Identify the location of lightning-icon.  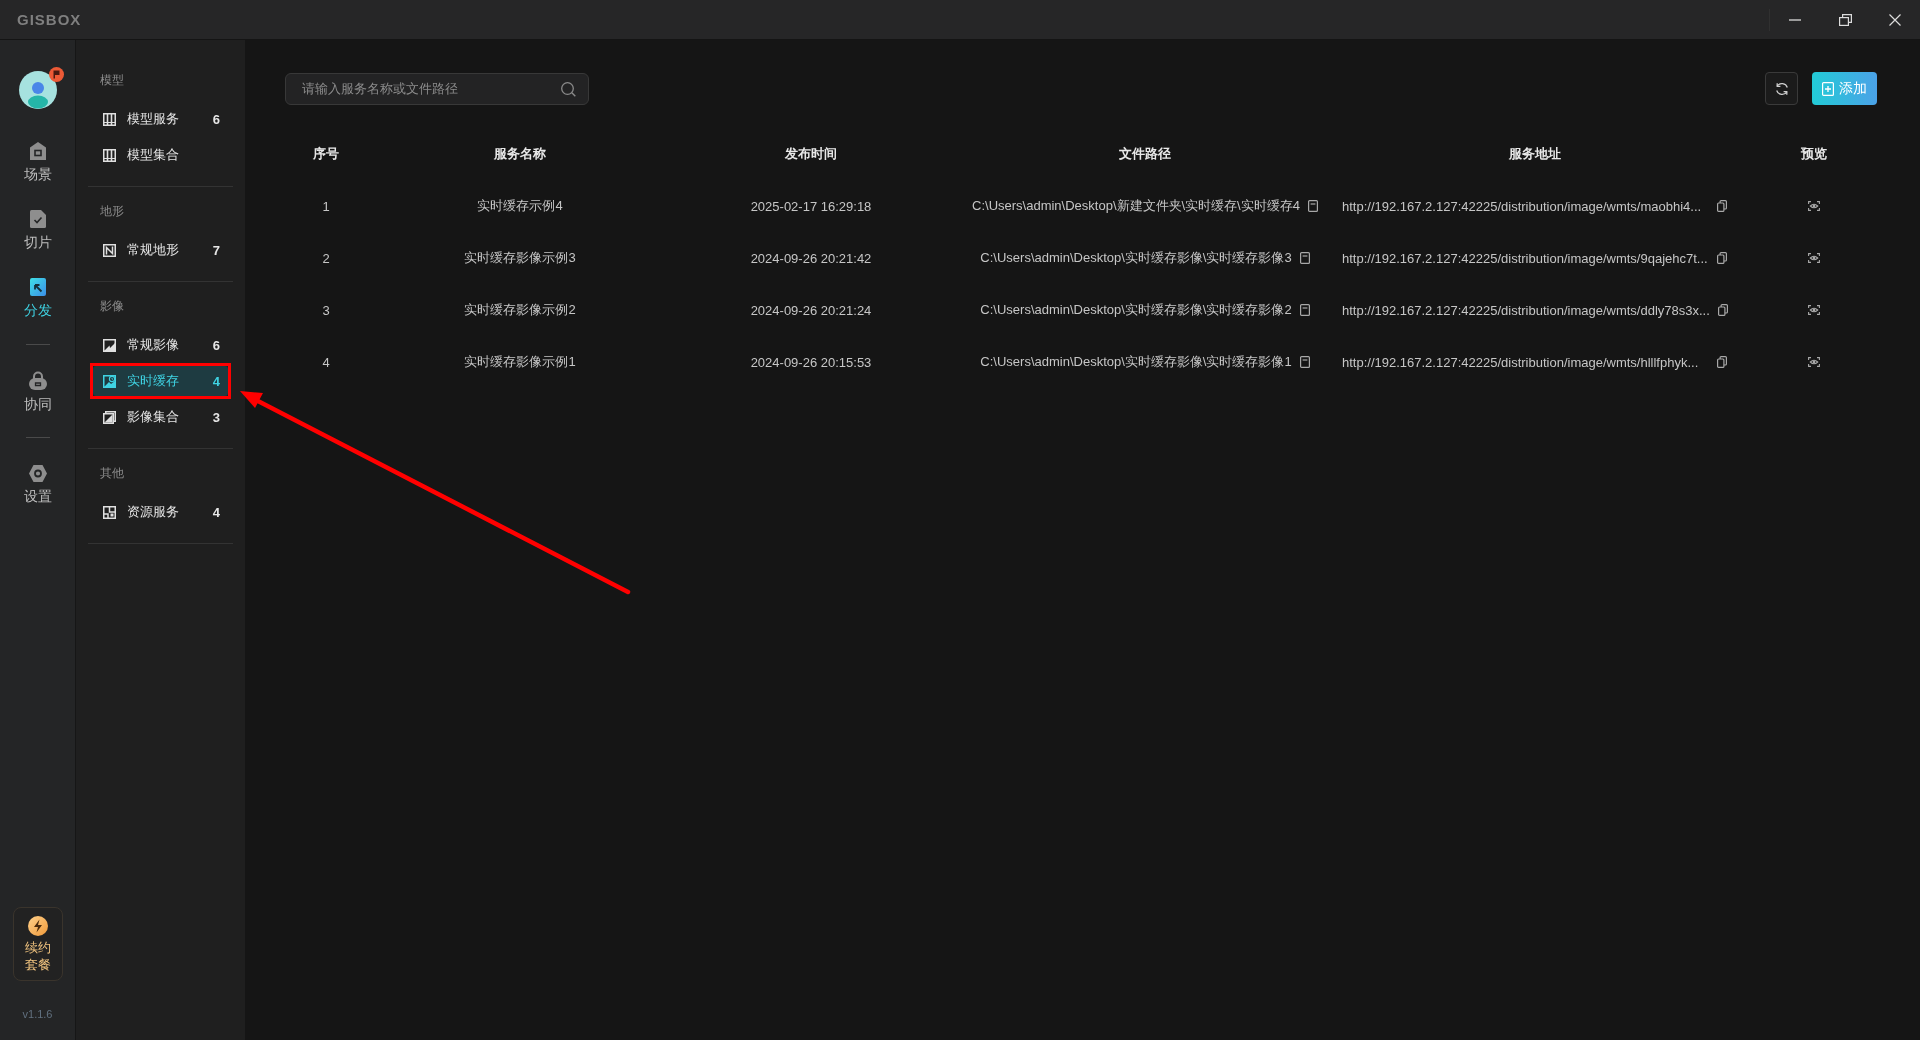
(37, 926).